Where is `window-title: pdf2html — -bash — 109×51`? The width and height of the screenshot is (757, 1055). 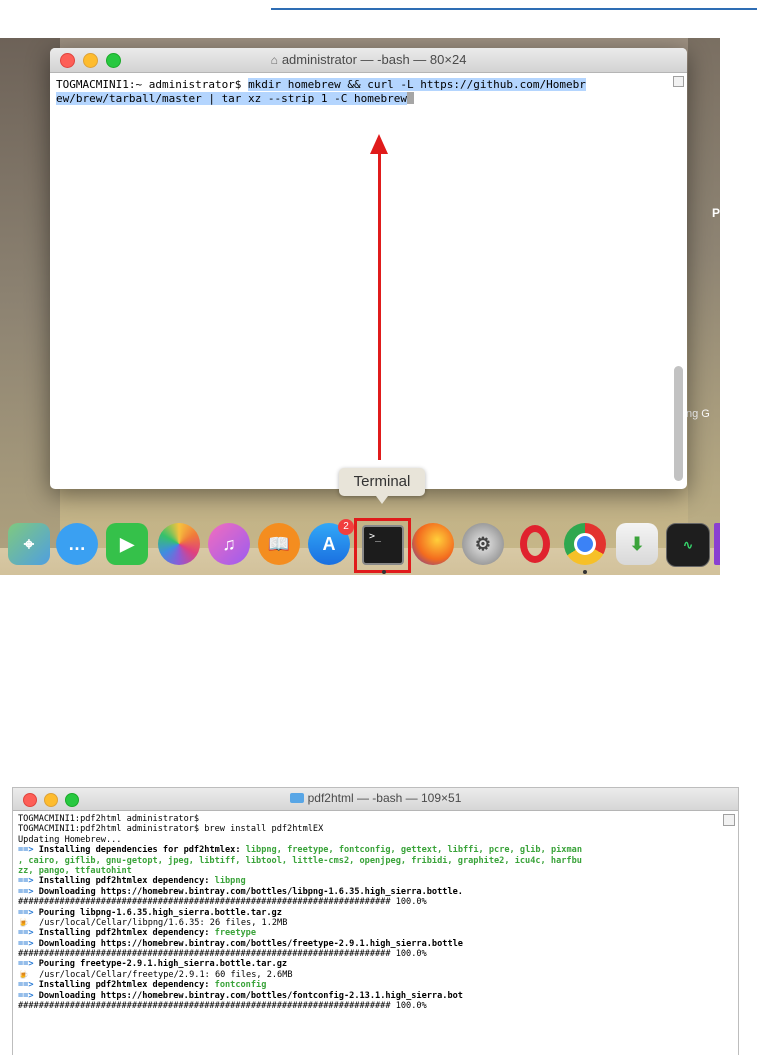 window-title: pdf2html — -bash — 109×51 is located at coordinates (375, 798).